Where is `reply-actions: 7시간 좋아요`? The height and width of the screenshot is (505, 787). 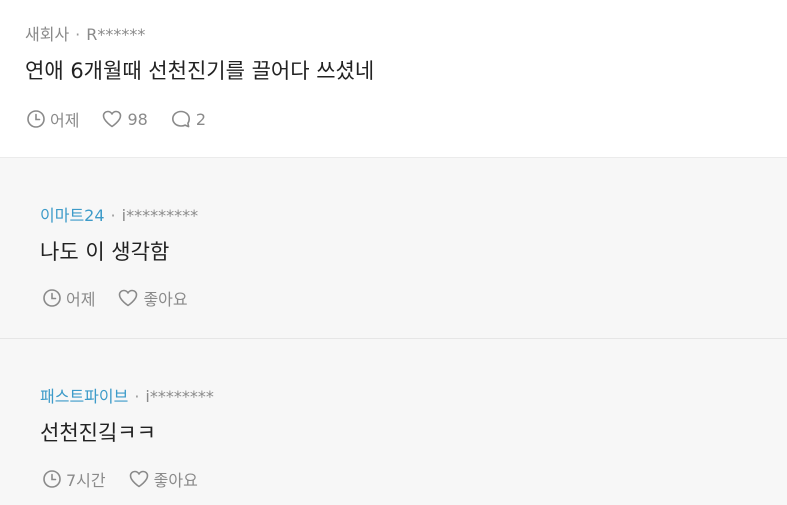 reply-actions: 7시간 좋아요 is located at coordinates (131, 479).